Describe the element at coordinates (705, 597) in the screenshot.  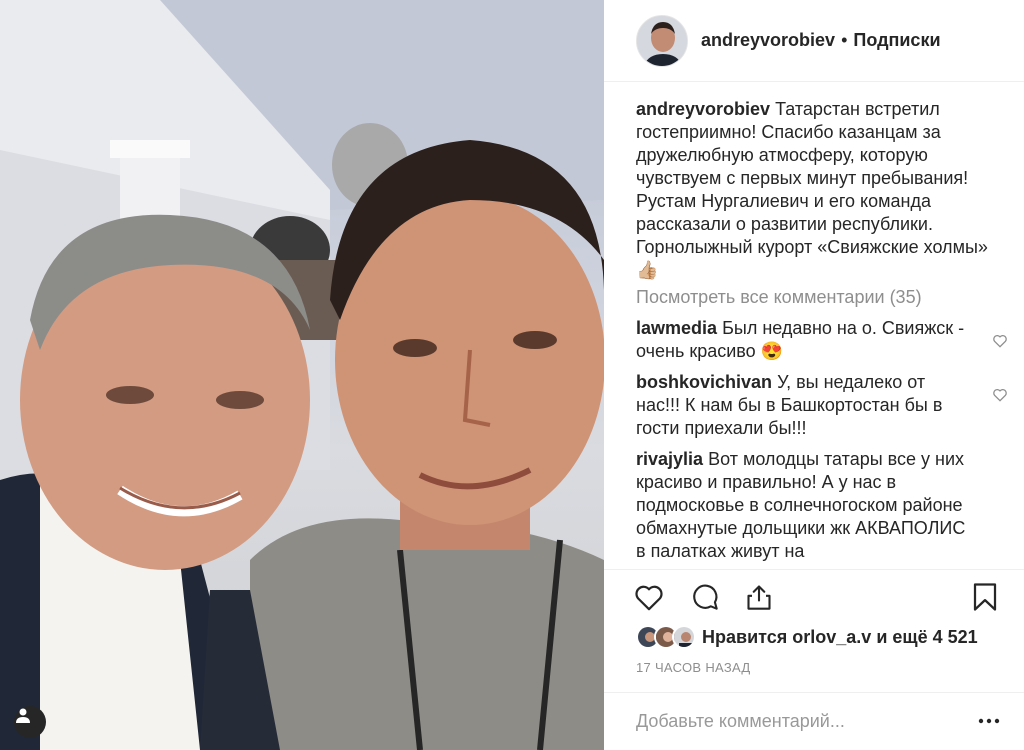
I see `comment-icon` at that location.